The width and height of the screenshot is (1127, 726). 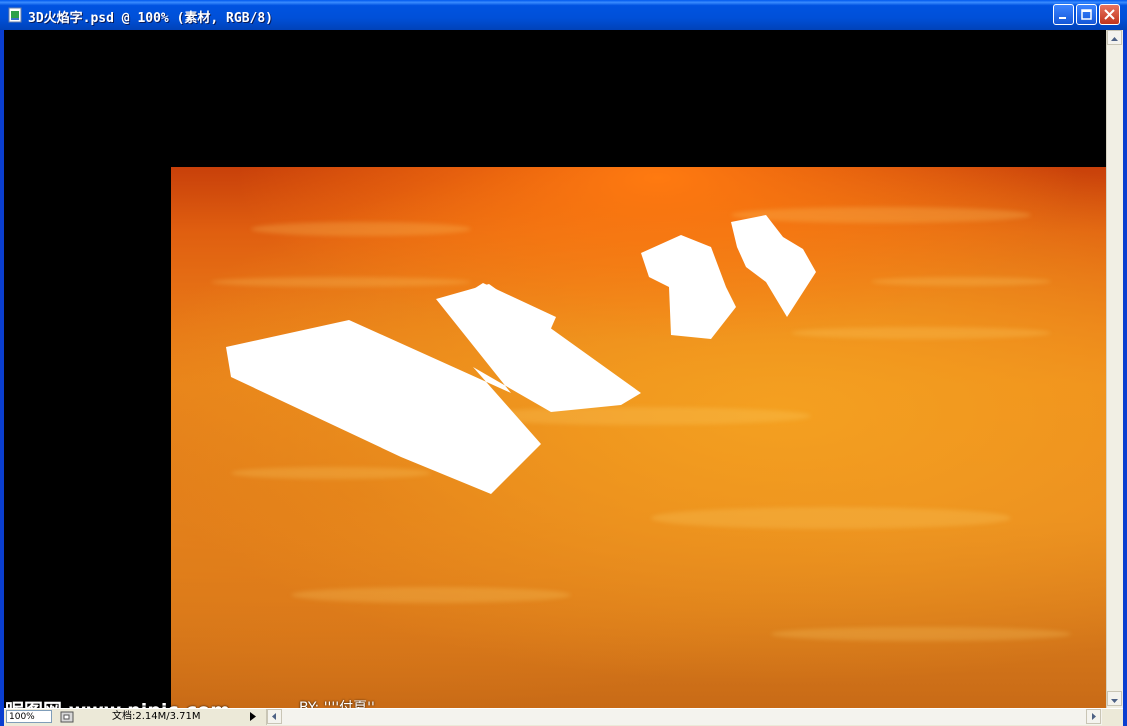 I want to click on arrow-right-icon, so click(x=1094, y=716).